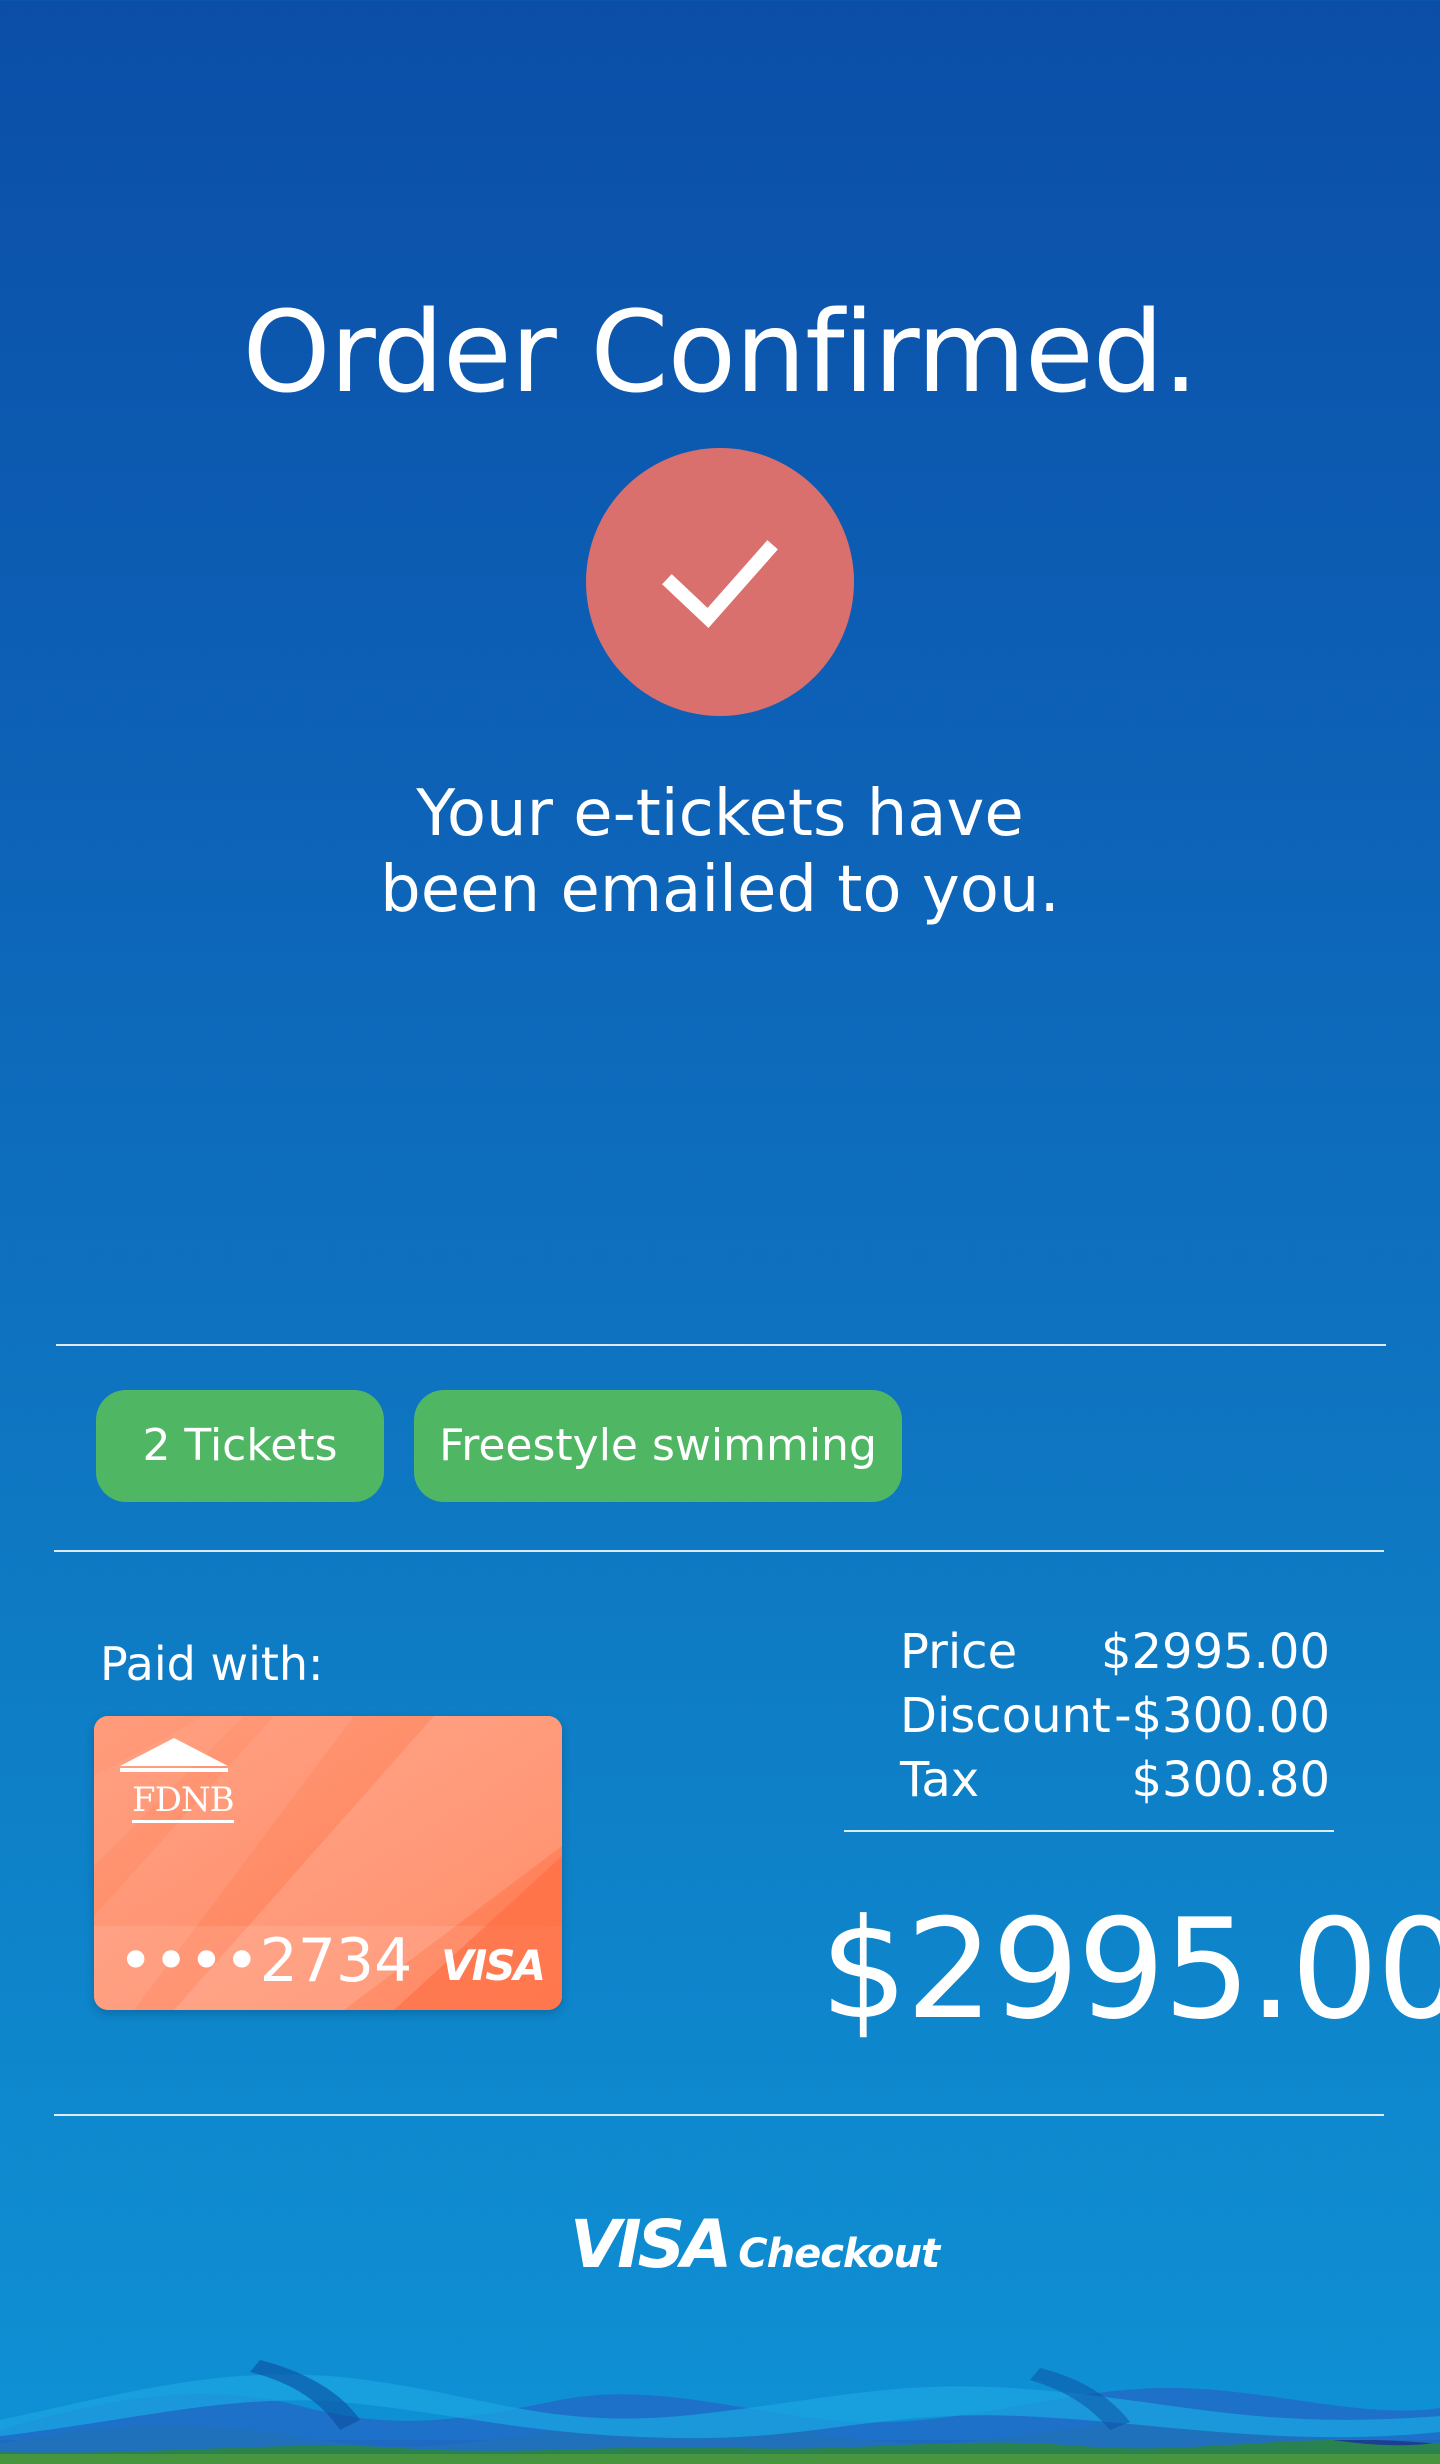 This screenshot has width=1440, height=2464. What do you see at coordinates (1222, 1716) in the screenshot?
I see `summary-value: -$300.00` at bounding box center [1222, 1716].